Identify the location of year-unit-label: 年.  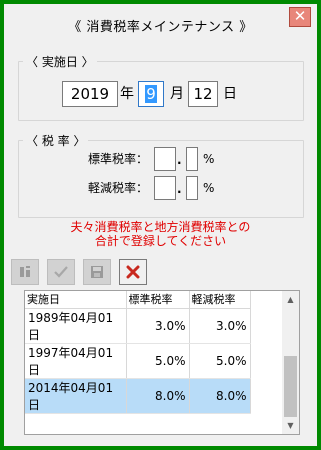
(127, 94).